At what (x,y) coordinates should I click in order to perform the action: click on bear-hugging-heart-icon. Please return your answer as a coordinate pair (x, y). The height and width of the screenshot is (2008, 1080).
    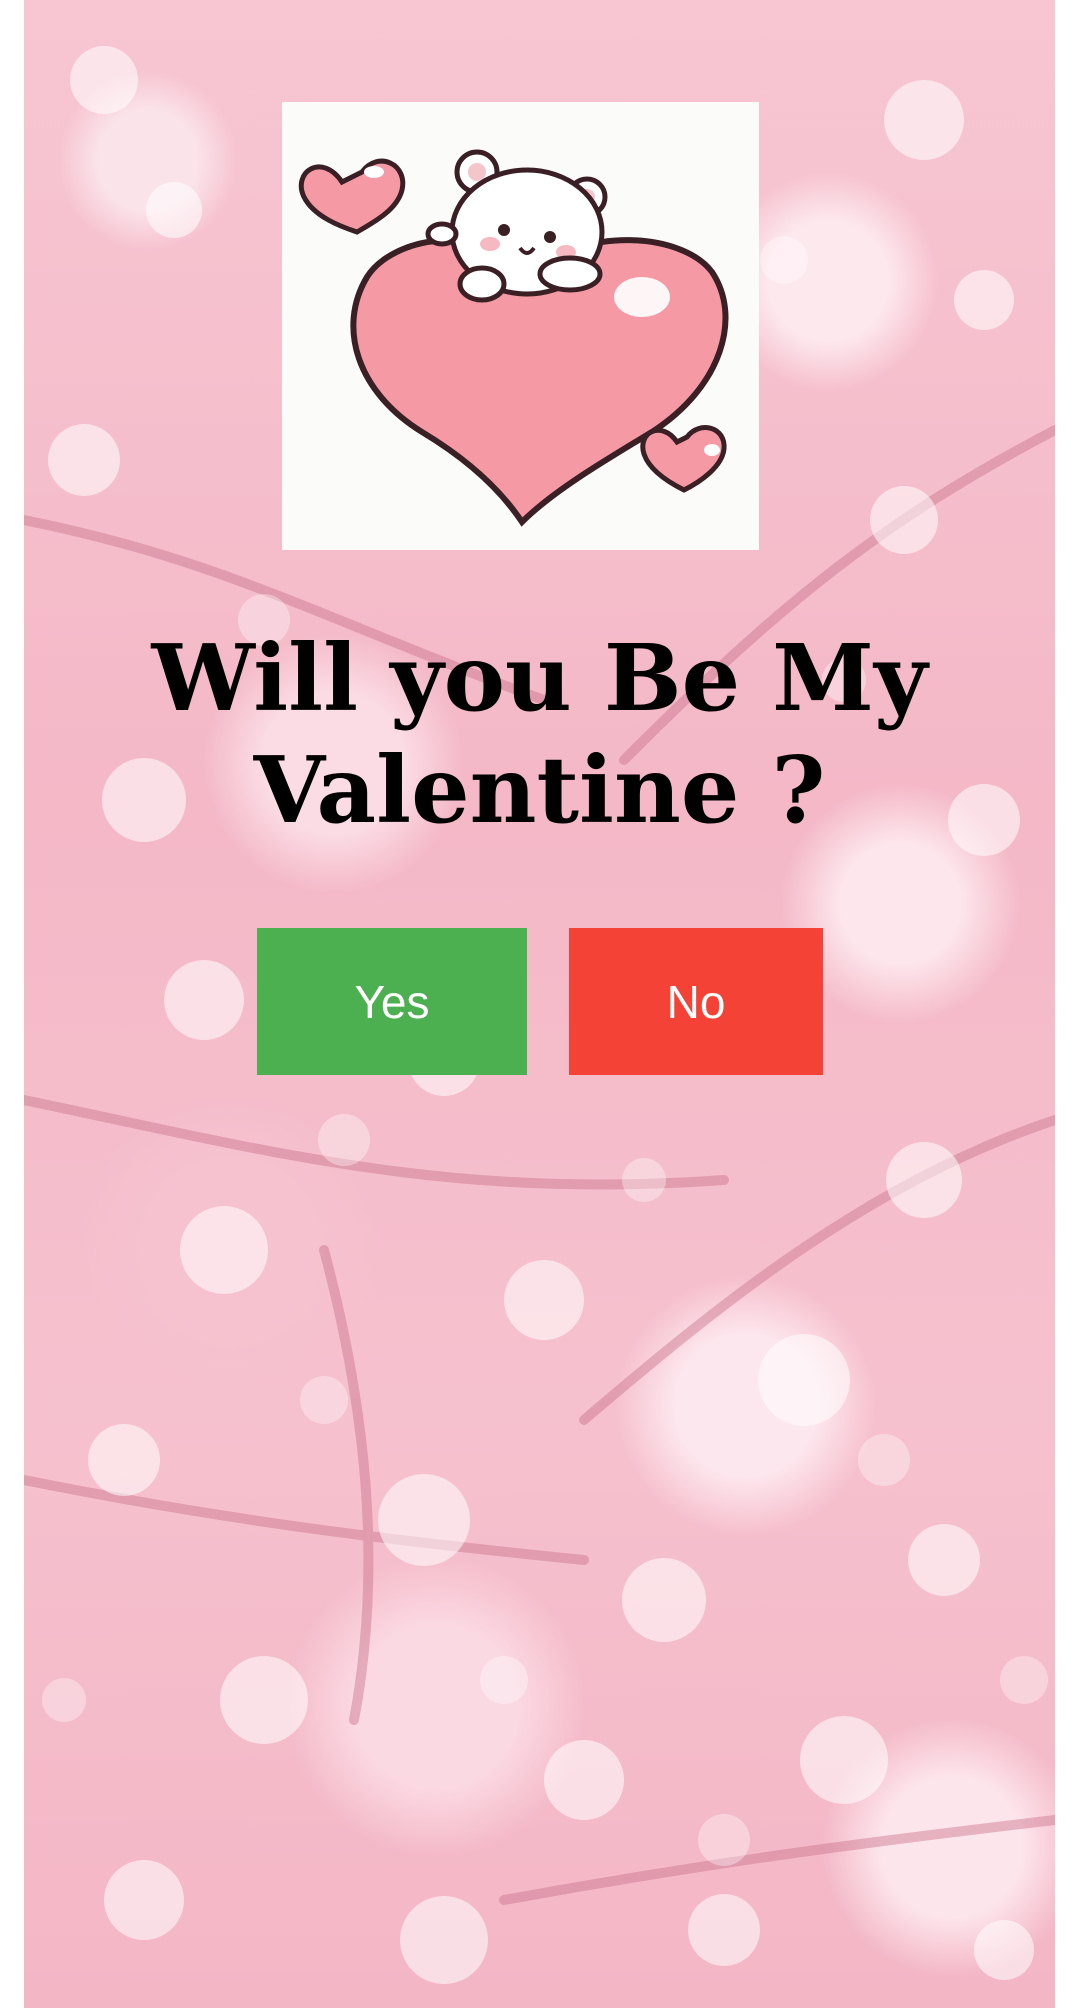
    Looking at the image, I should click on (513, 338).